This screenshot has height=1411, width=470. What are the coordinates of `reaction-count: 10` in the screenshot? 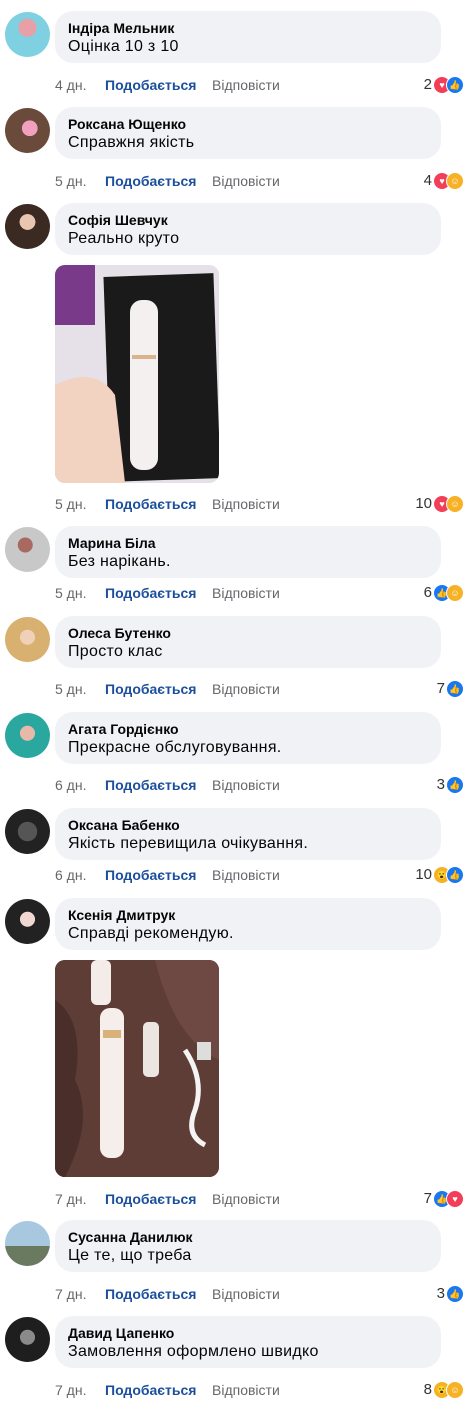 It's located at (423, 874).